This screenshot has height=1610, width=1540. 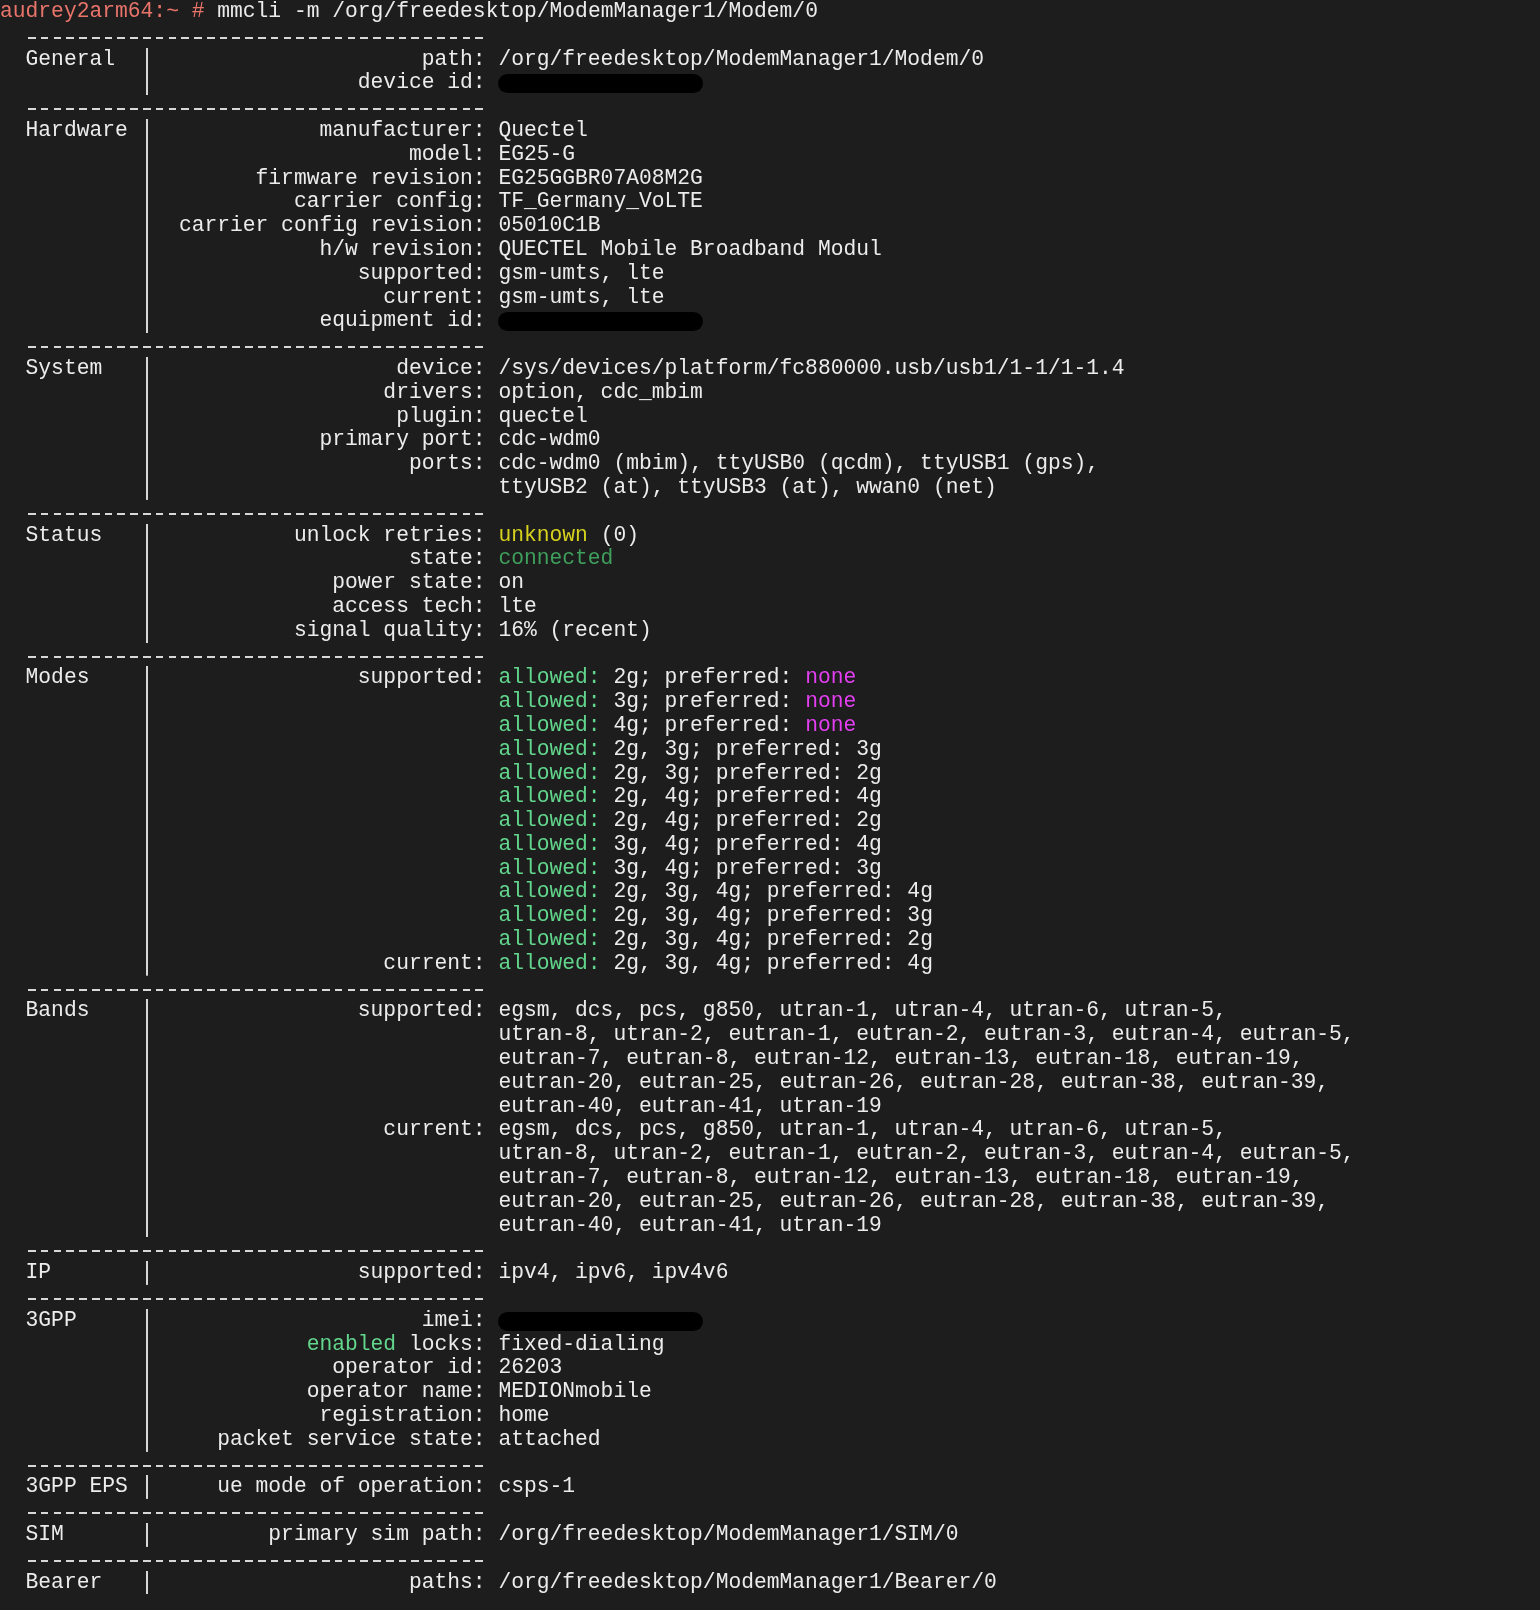 What do you see at coordinates (549, 1439) in the screenshot?
I see `field-value: attached` at bounding box center [549, 1439].